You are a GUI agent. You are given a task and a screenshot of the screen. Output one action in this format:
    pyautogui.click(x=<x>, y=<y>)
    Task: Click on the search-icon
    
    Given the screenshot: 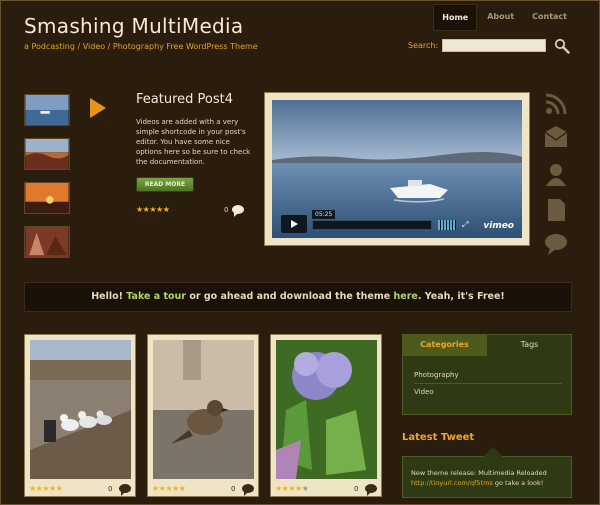 What is the action you would take?
    pyautogui.click(x=562, y=46)
    